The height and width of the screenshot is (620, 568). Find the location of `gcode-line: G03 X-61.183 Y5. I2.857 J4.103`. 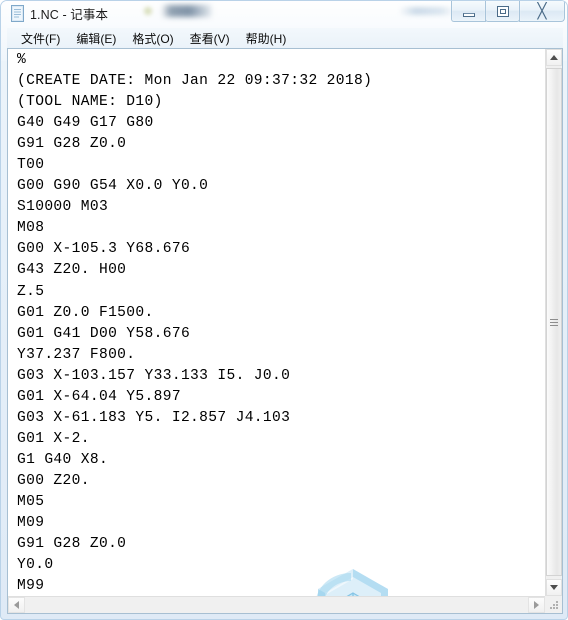

gcode-line: G03 X-61.183 Y5. I2.857 J4.103 is located at coordinates (154, 417).